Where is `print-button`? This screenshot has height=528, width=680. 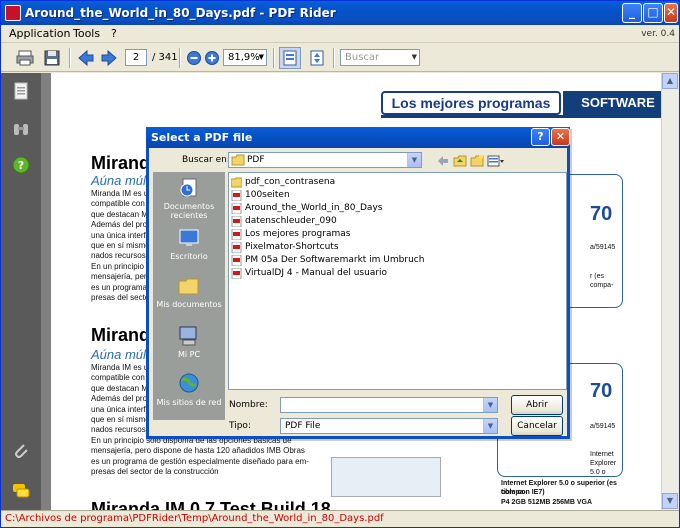 print-button is located at coordinates (25, 58).